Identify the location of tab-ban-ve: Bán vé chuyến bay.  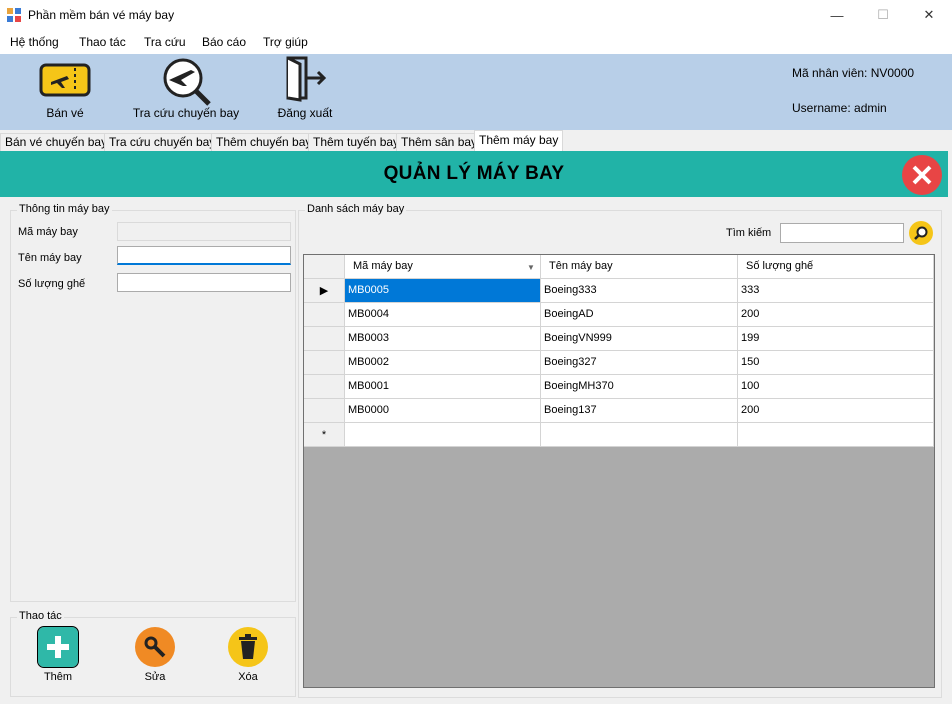
(56, 142).